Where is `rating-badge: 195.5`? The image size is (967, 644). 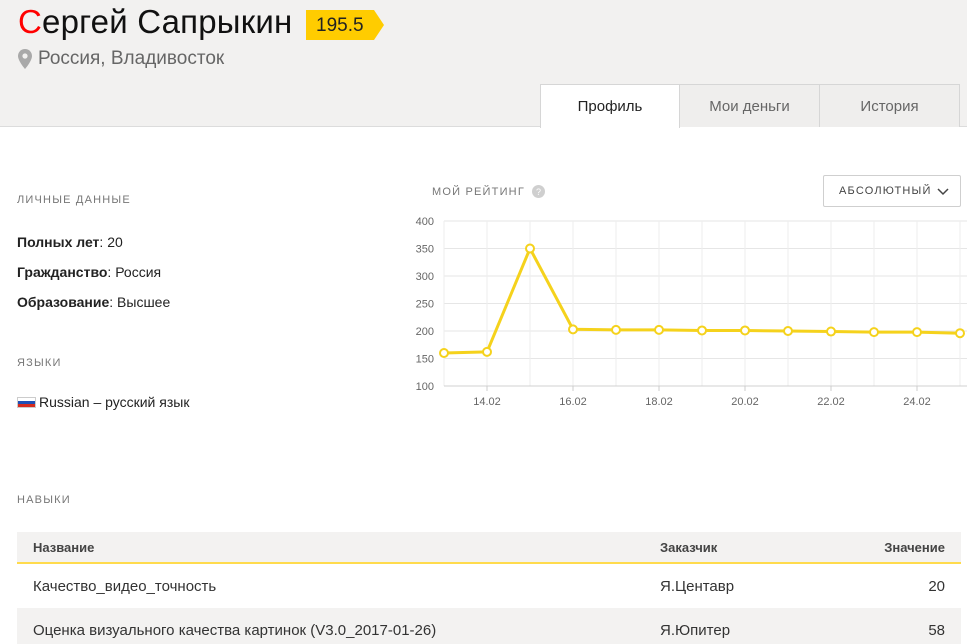 rating-badge: 195.5 is located at coordinates (345, 25).